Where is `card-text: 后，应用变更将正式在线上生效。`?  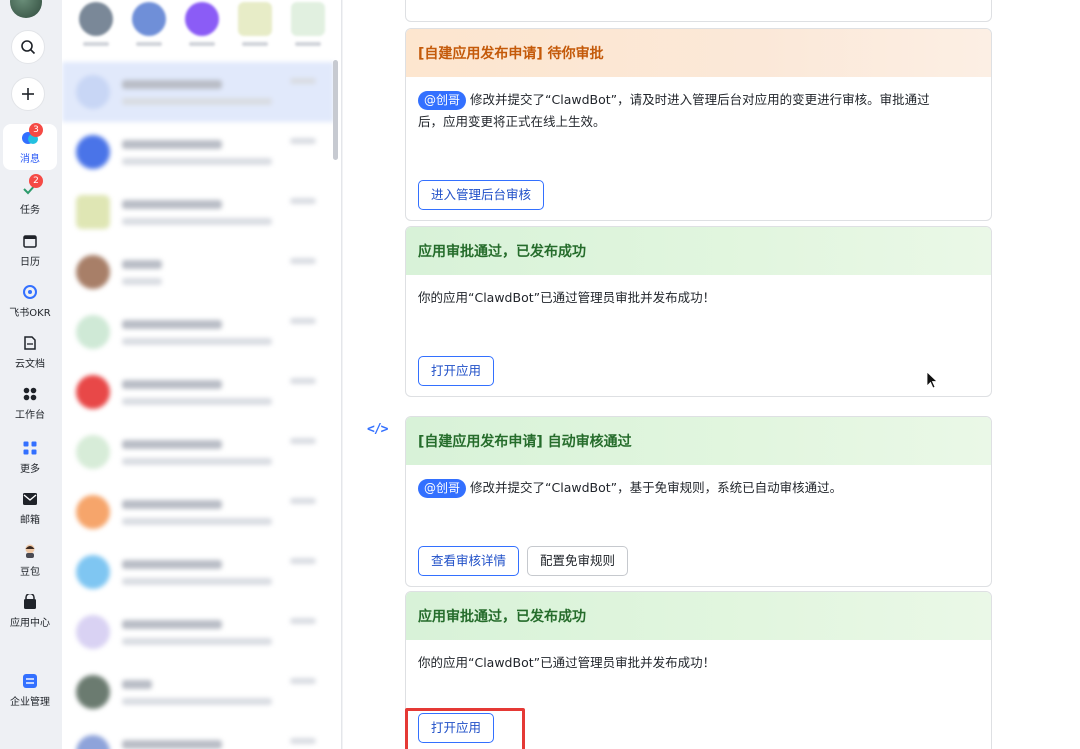 card-text: 后，应用变更将正式在线上生效。 is located at coordinates (512, 121).